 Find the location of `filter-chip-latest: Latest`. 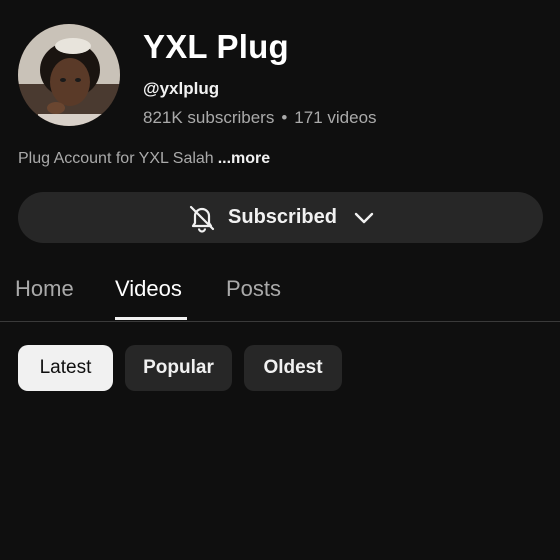

filter-chip-latest: Latest is located at coordinates (65, 368).